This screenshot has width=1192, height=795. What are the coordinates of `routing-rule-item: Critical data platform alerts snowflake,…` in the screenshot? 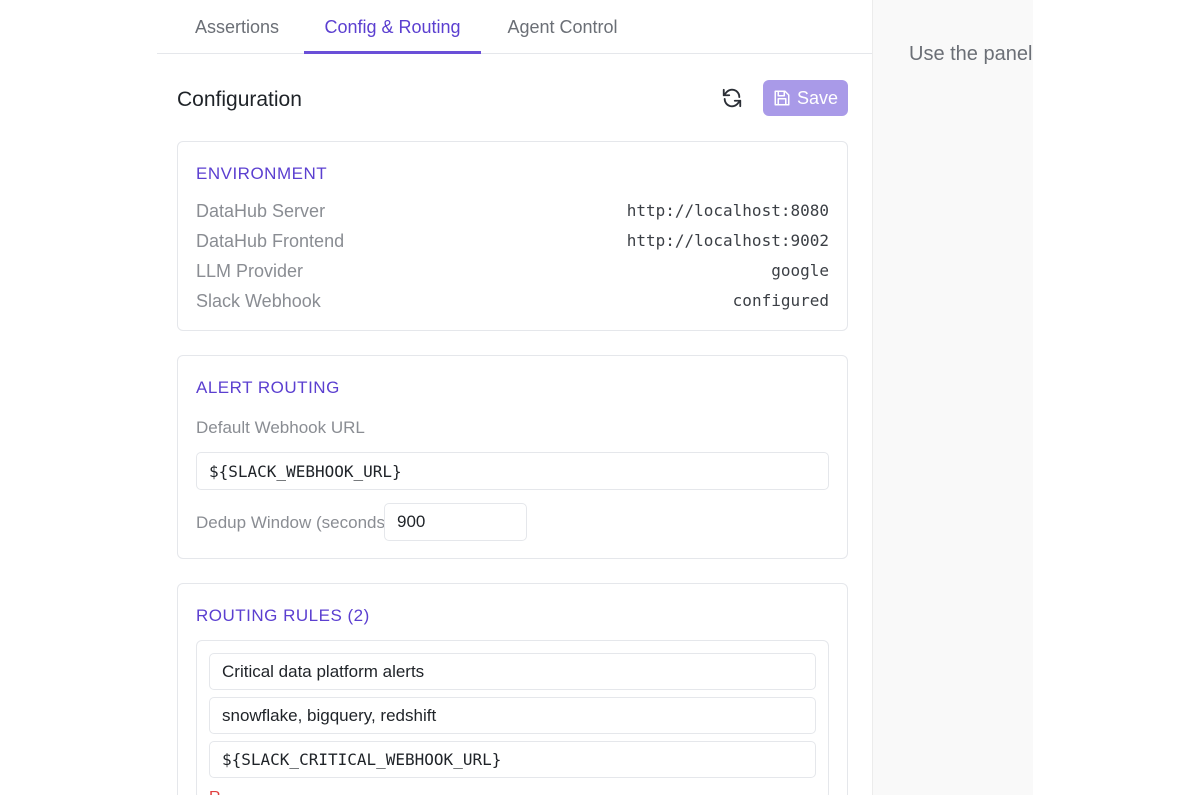 It's located at (512, 717).